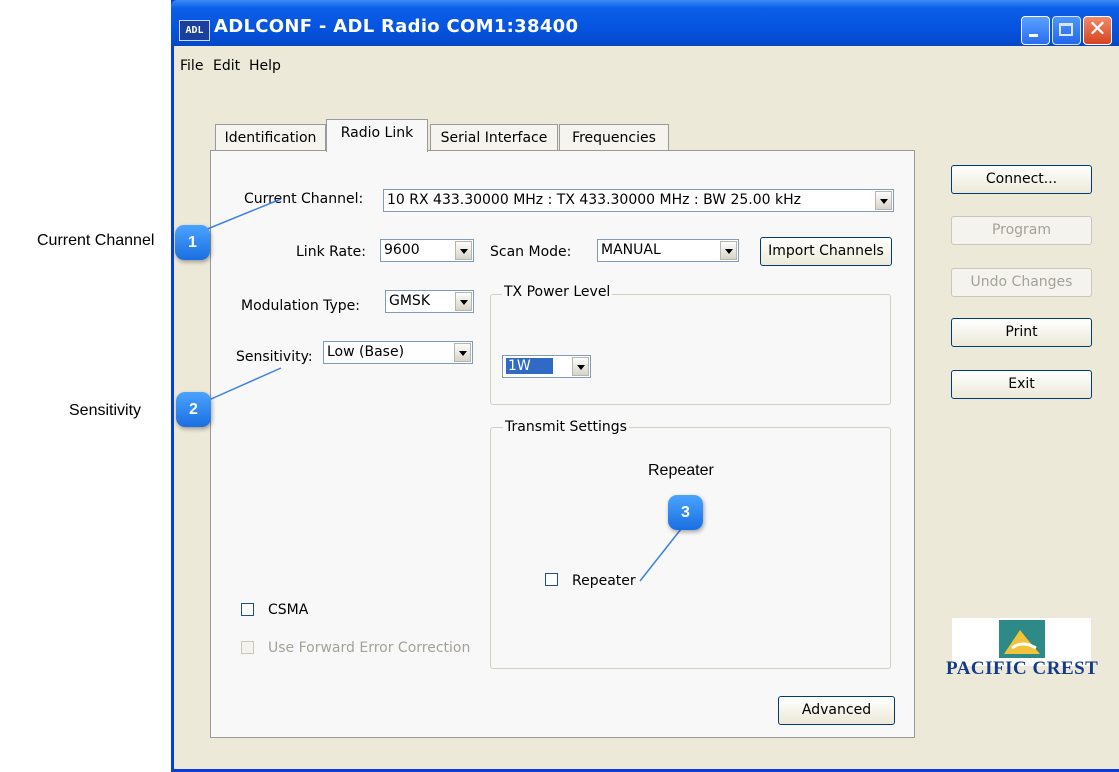 The image size is (1119, 772). What do you see at coordinates (826, 251) in the screenshot?
I see `import-channels-button: Import Channels` at bounding box center [826, 251].